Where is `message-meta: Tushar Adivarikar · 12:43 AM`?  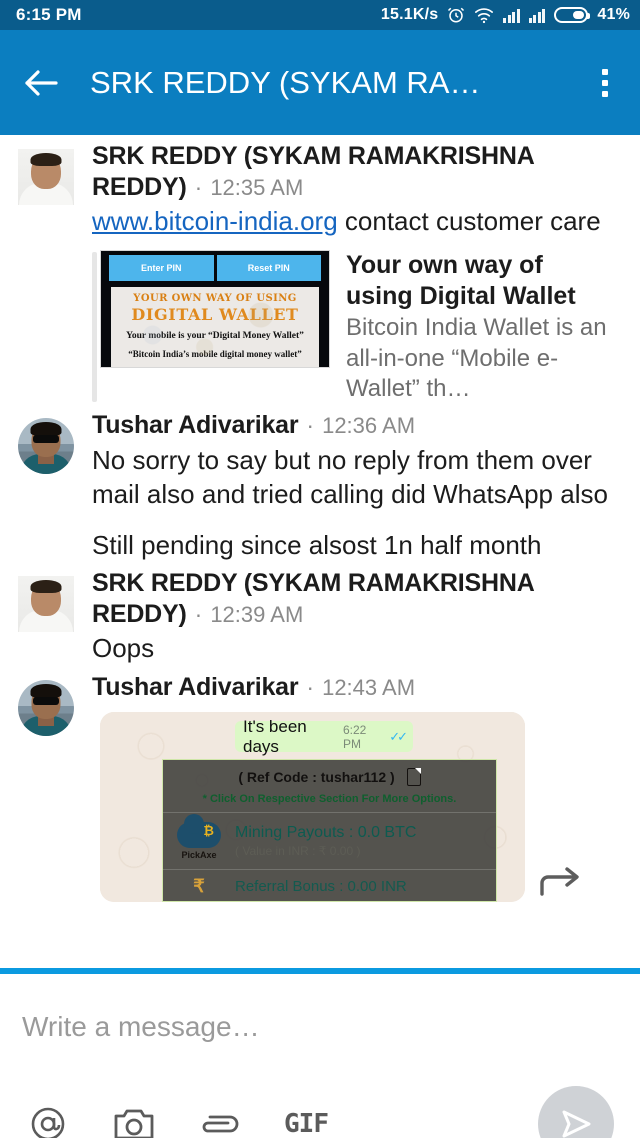
message-meta: Tushar Adivarikar · 12:43 AM is located at coordinates (356, 687).